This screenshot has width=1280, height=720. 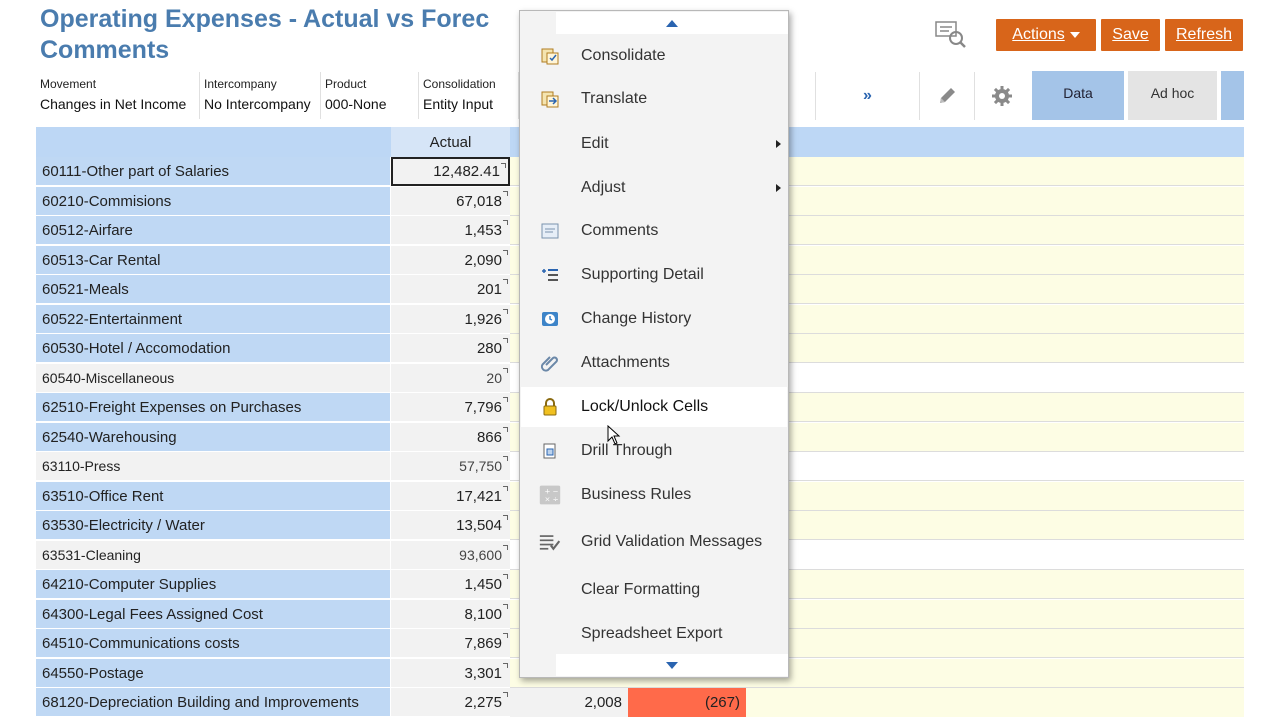 I want to click on actual-value-cell: 201, so click(x=450, y=289).